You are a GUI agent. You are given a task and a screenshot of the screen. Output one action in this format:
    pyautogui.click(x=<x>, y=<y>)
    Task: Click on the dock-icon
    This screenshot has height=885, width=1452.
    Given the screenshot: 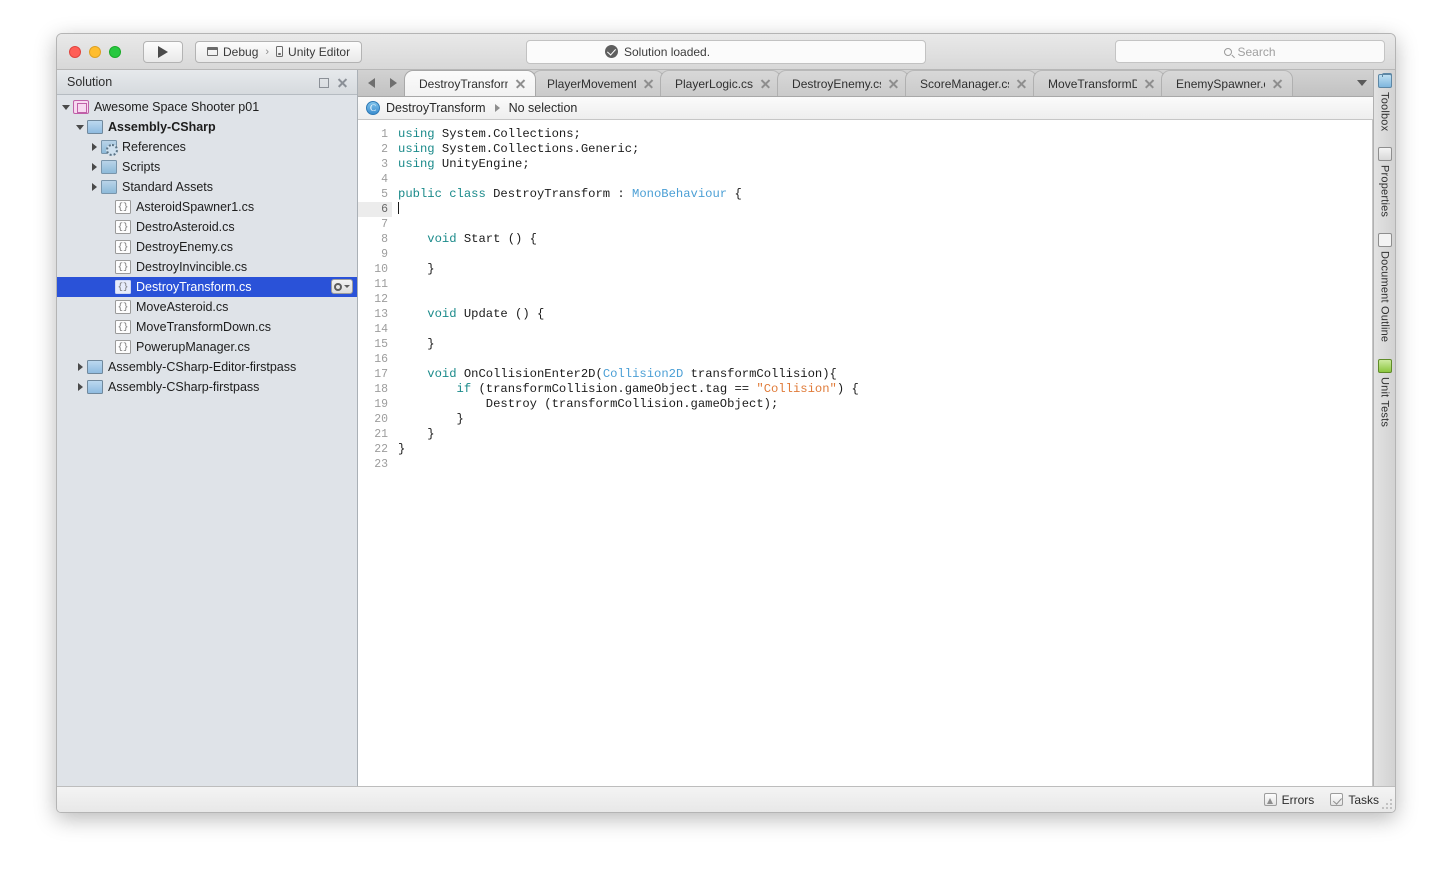 What is the action you would take?
    pyautogui.click(x=323, y=82)
    